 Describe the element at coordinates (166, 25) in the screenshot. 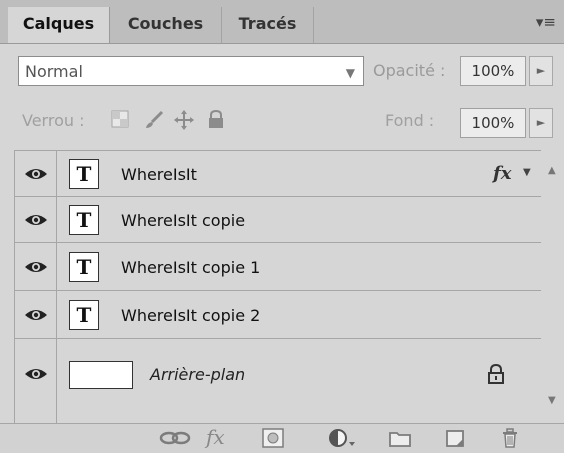

I see `tab-couches: Couches` at that location.